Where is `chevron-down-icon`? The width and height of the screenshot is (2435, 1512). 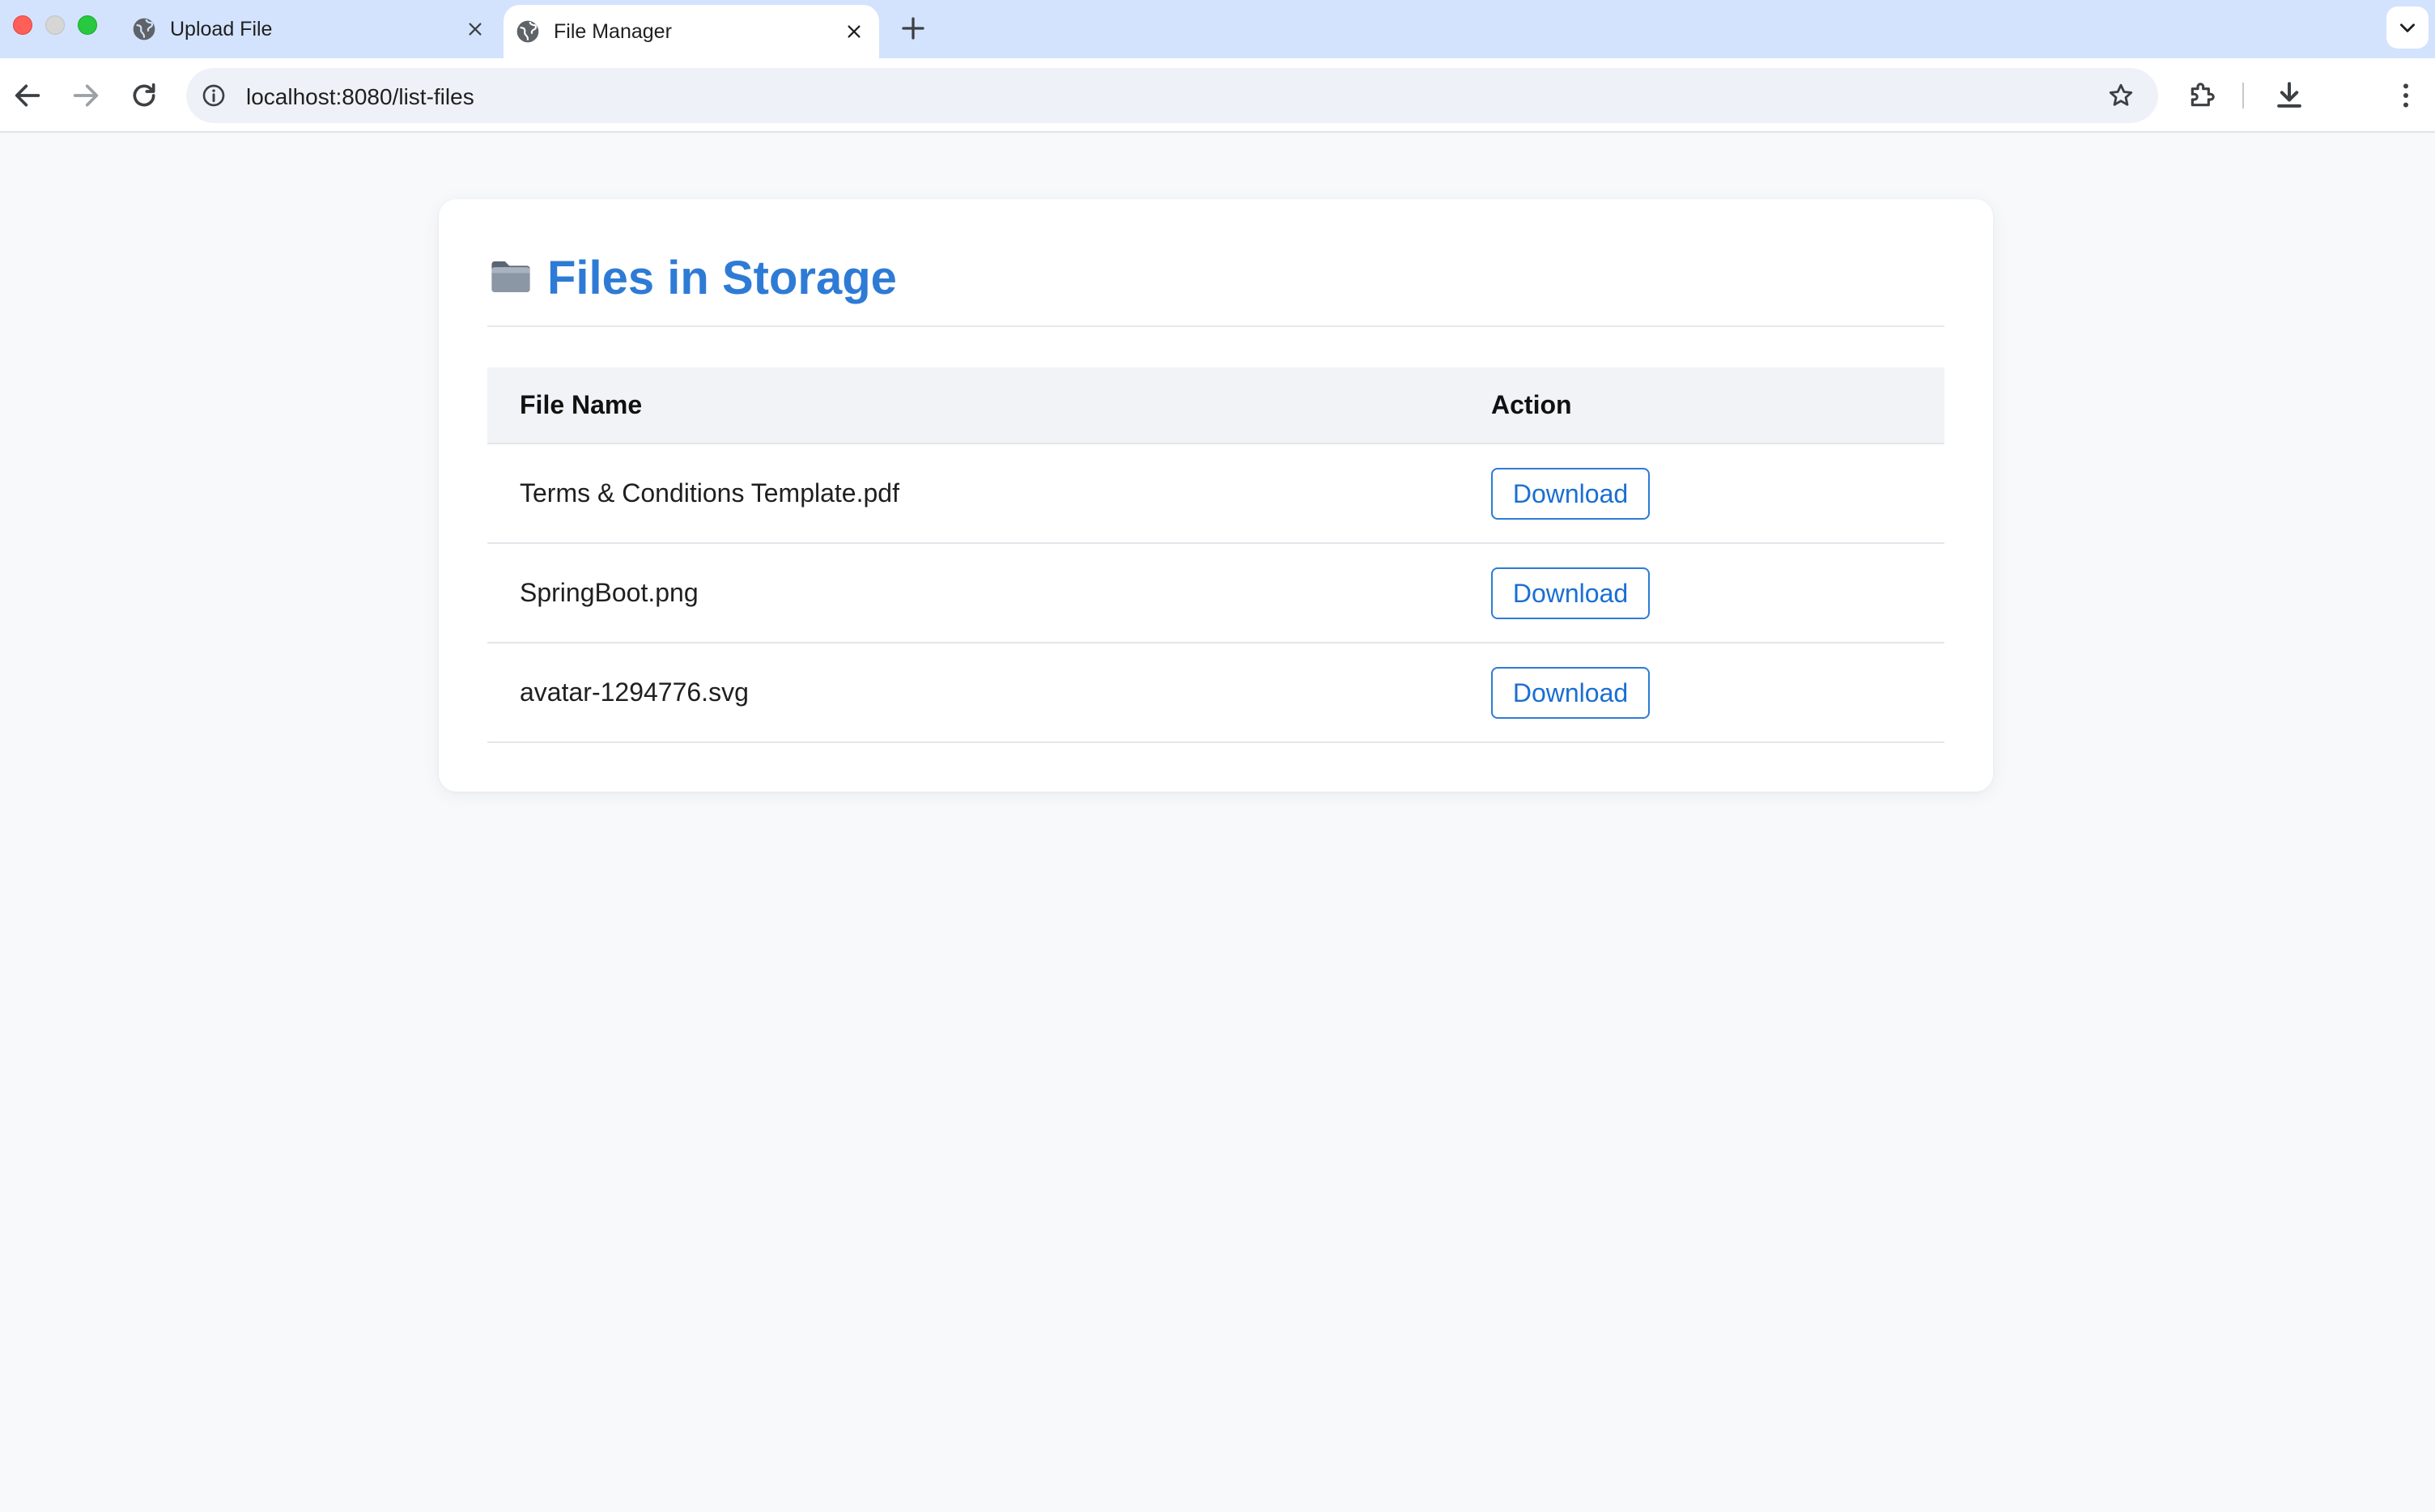
chevron-down-icon is located at coordinates (2407, 27).